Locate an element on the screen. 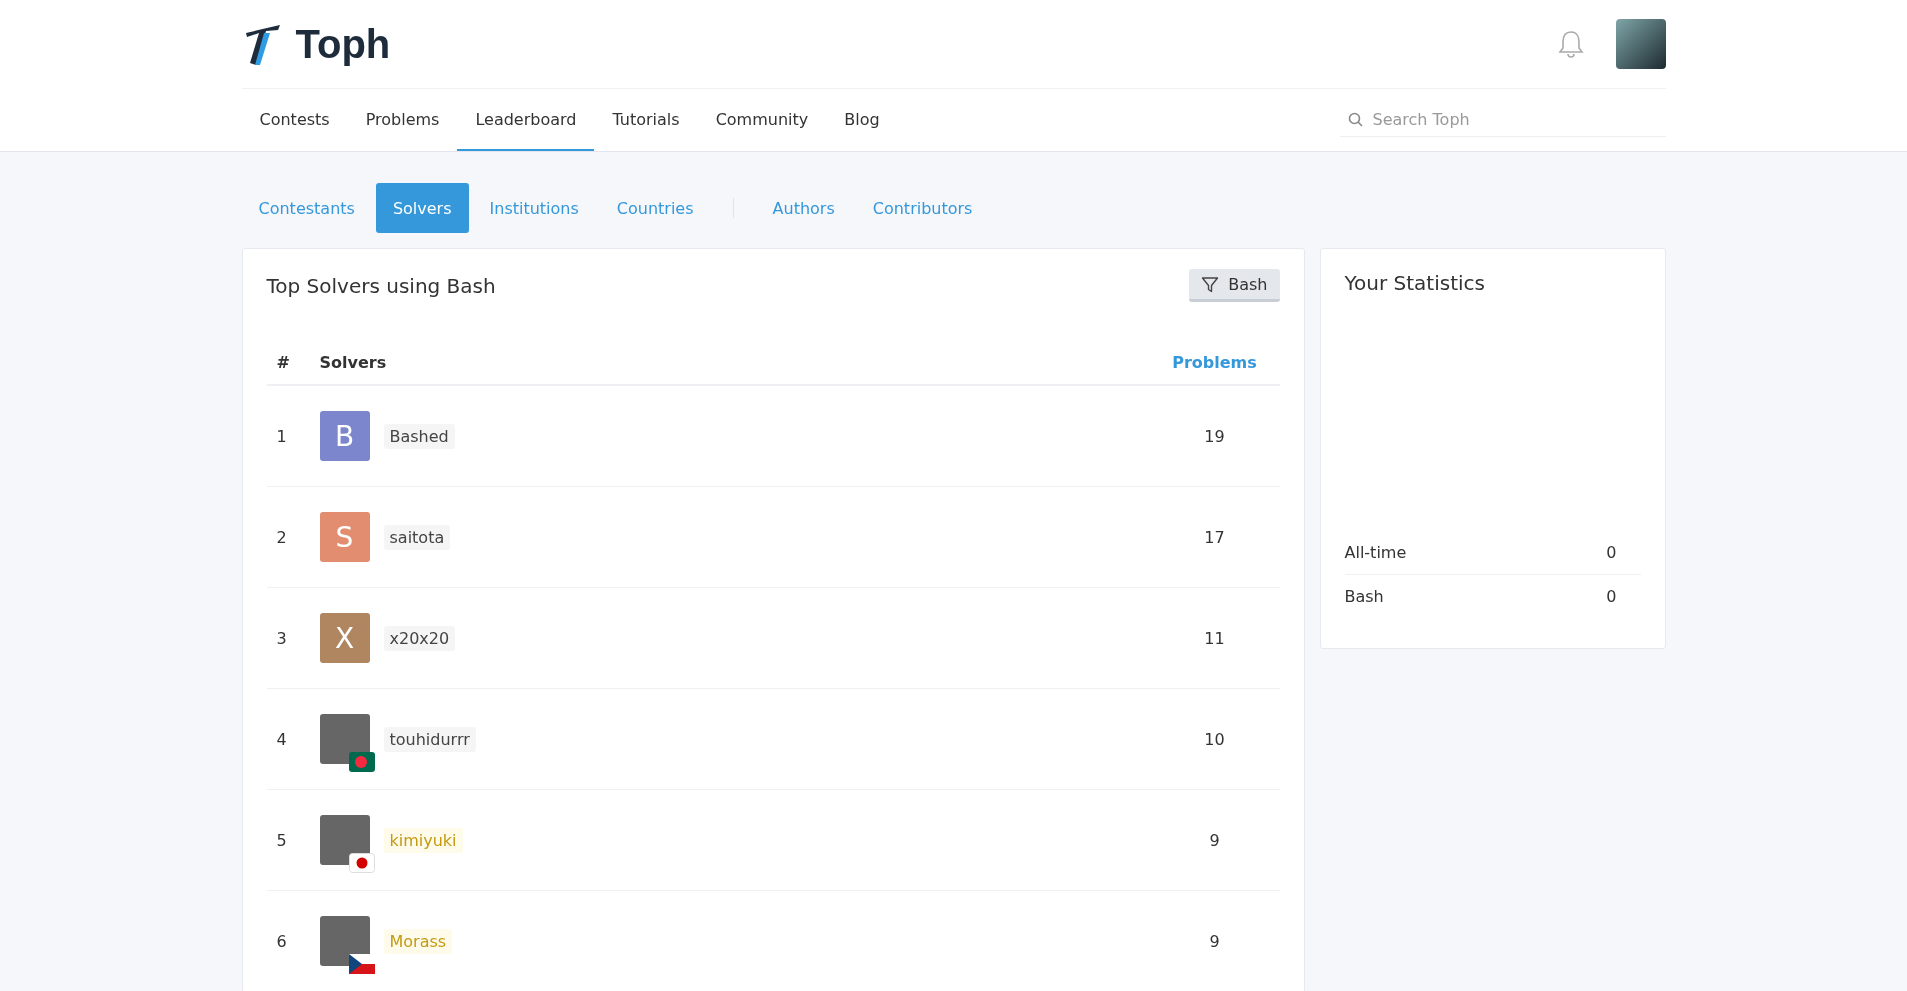 This screenshot has height=991, width=1907. brand-name: Toph is located at coordinates (343, 44).